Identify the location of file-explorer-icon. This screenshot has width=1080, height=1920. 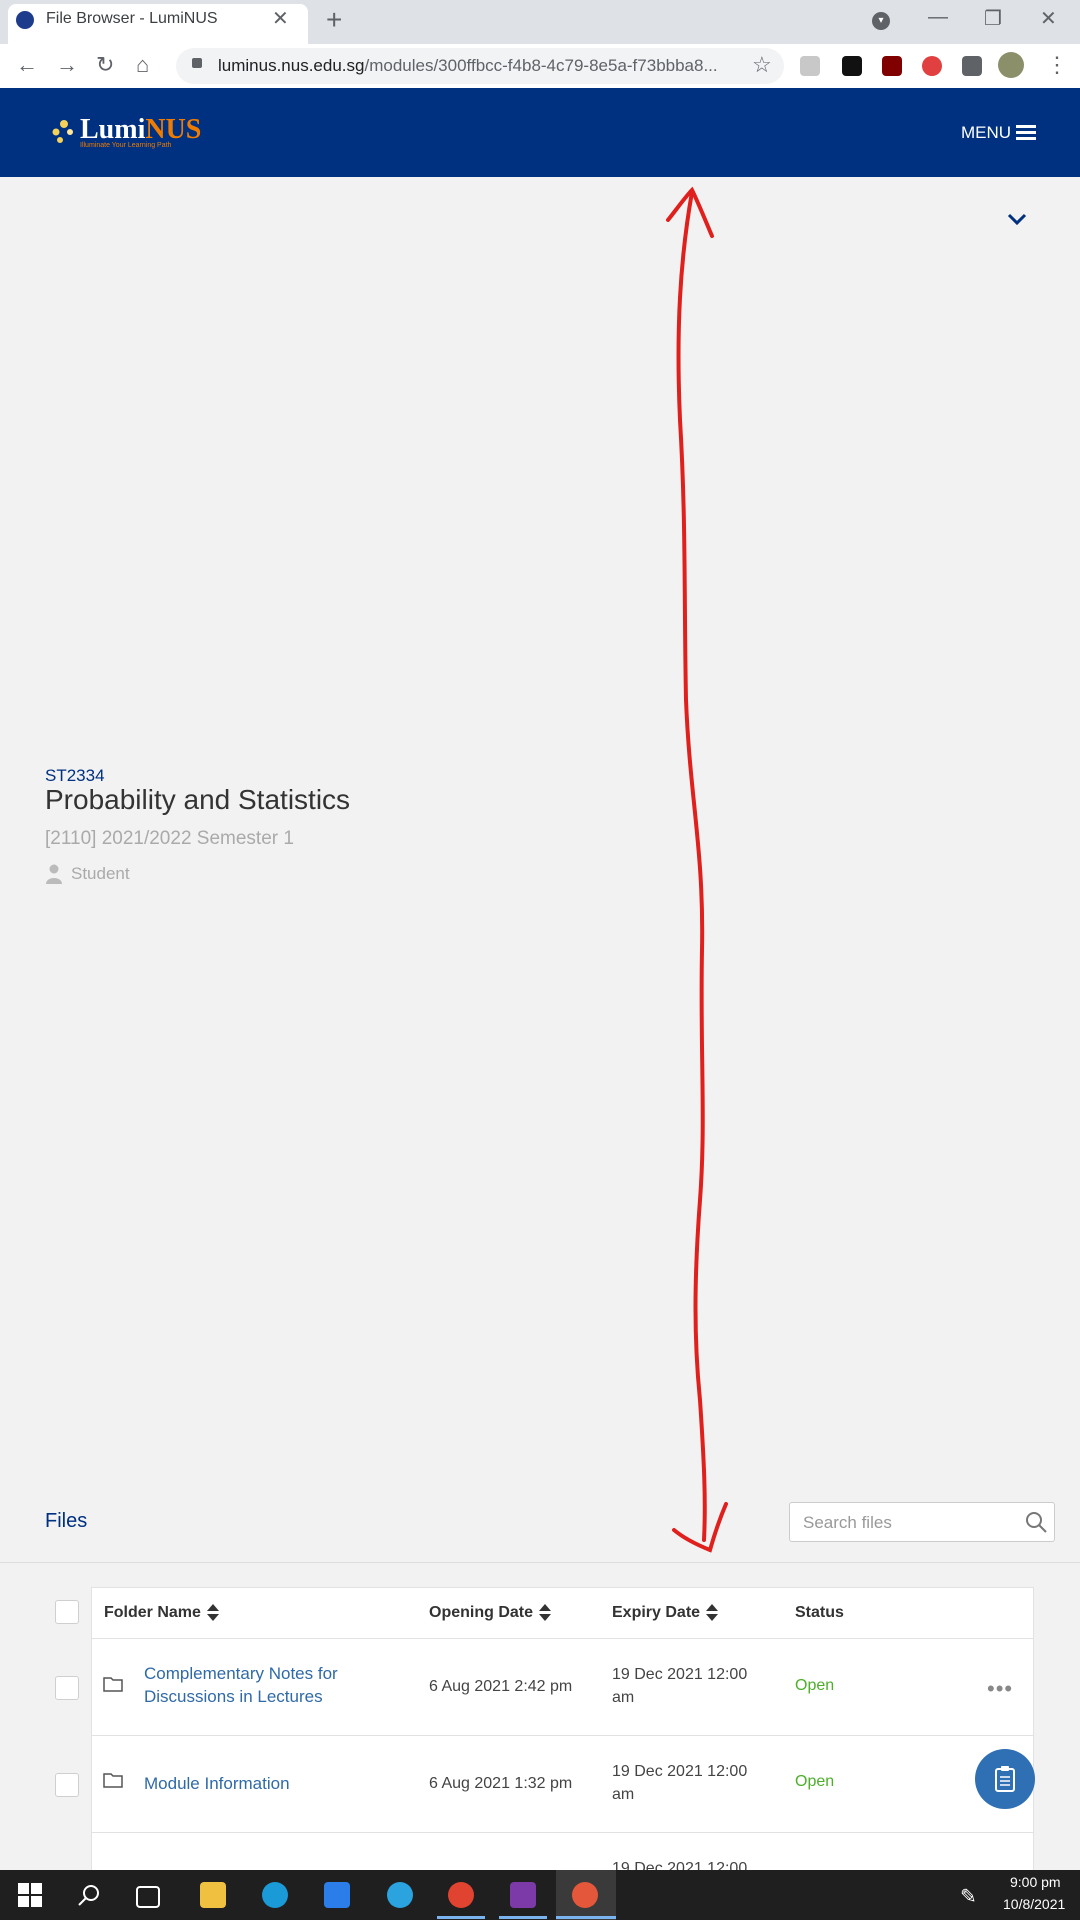
(213, 1895).